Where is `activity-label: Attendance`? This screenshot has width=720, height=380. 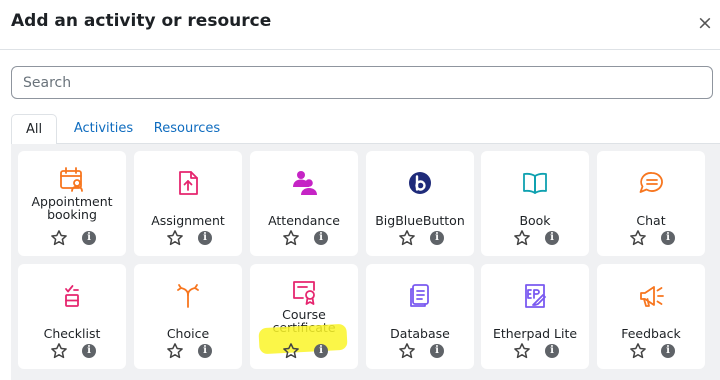 activity-label: Attendance is located at coordinates (304, 220).